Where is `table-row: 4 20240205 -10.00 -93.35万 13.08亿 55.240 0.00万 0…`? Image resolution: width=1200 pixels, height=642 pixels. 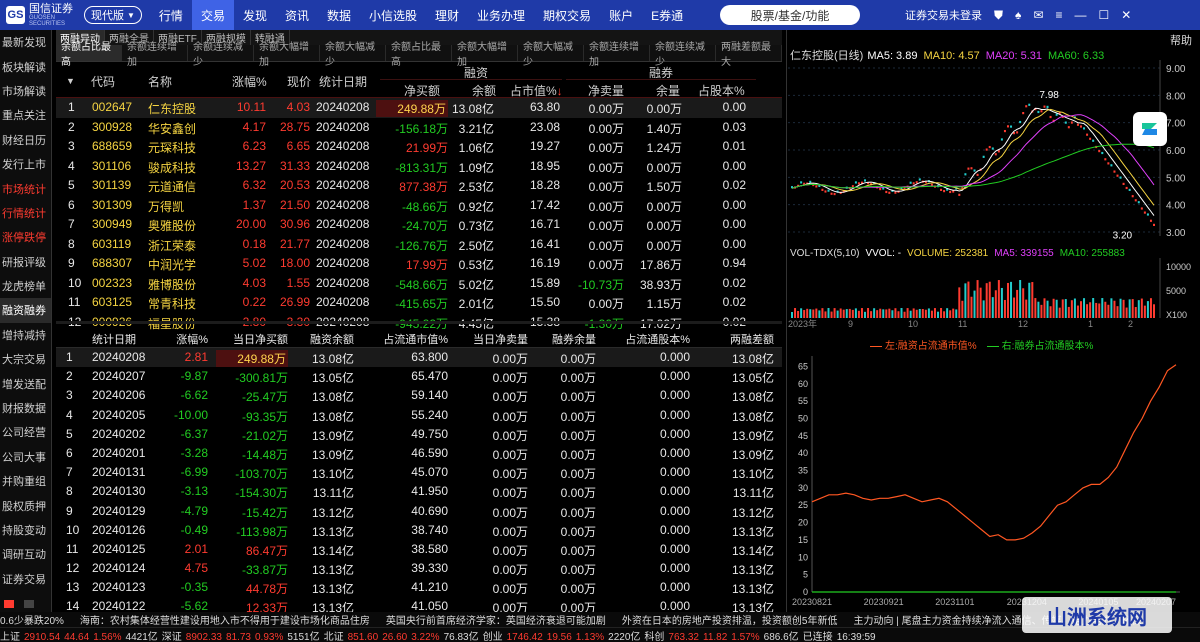 table-row: 4 20240205 -10.00 -93.35万 13.08亿 55.240 0.00万 0… is located at coordinates (419, 415).